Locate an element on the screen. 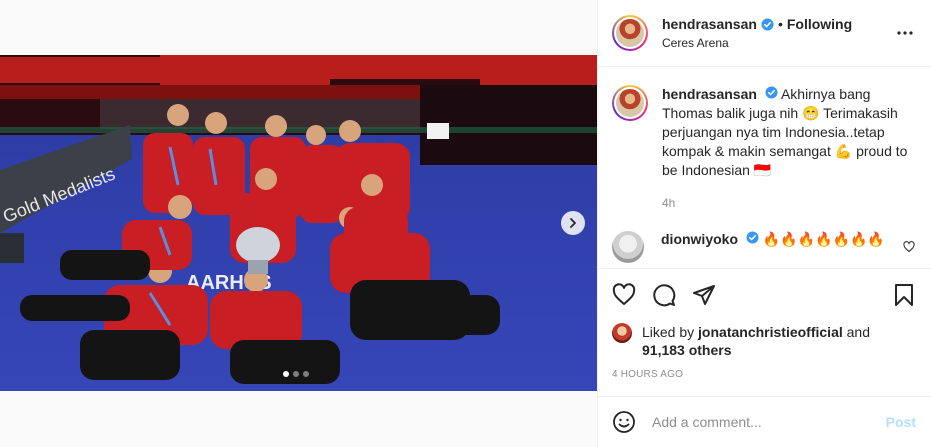 Image resolution: width=931 pixels, height=447 pixels. carousel-indicator is located at coordinates (296, 374).